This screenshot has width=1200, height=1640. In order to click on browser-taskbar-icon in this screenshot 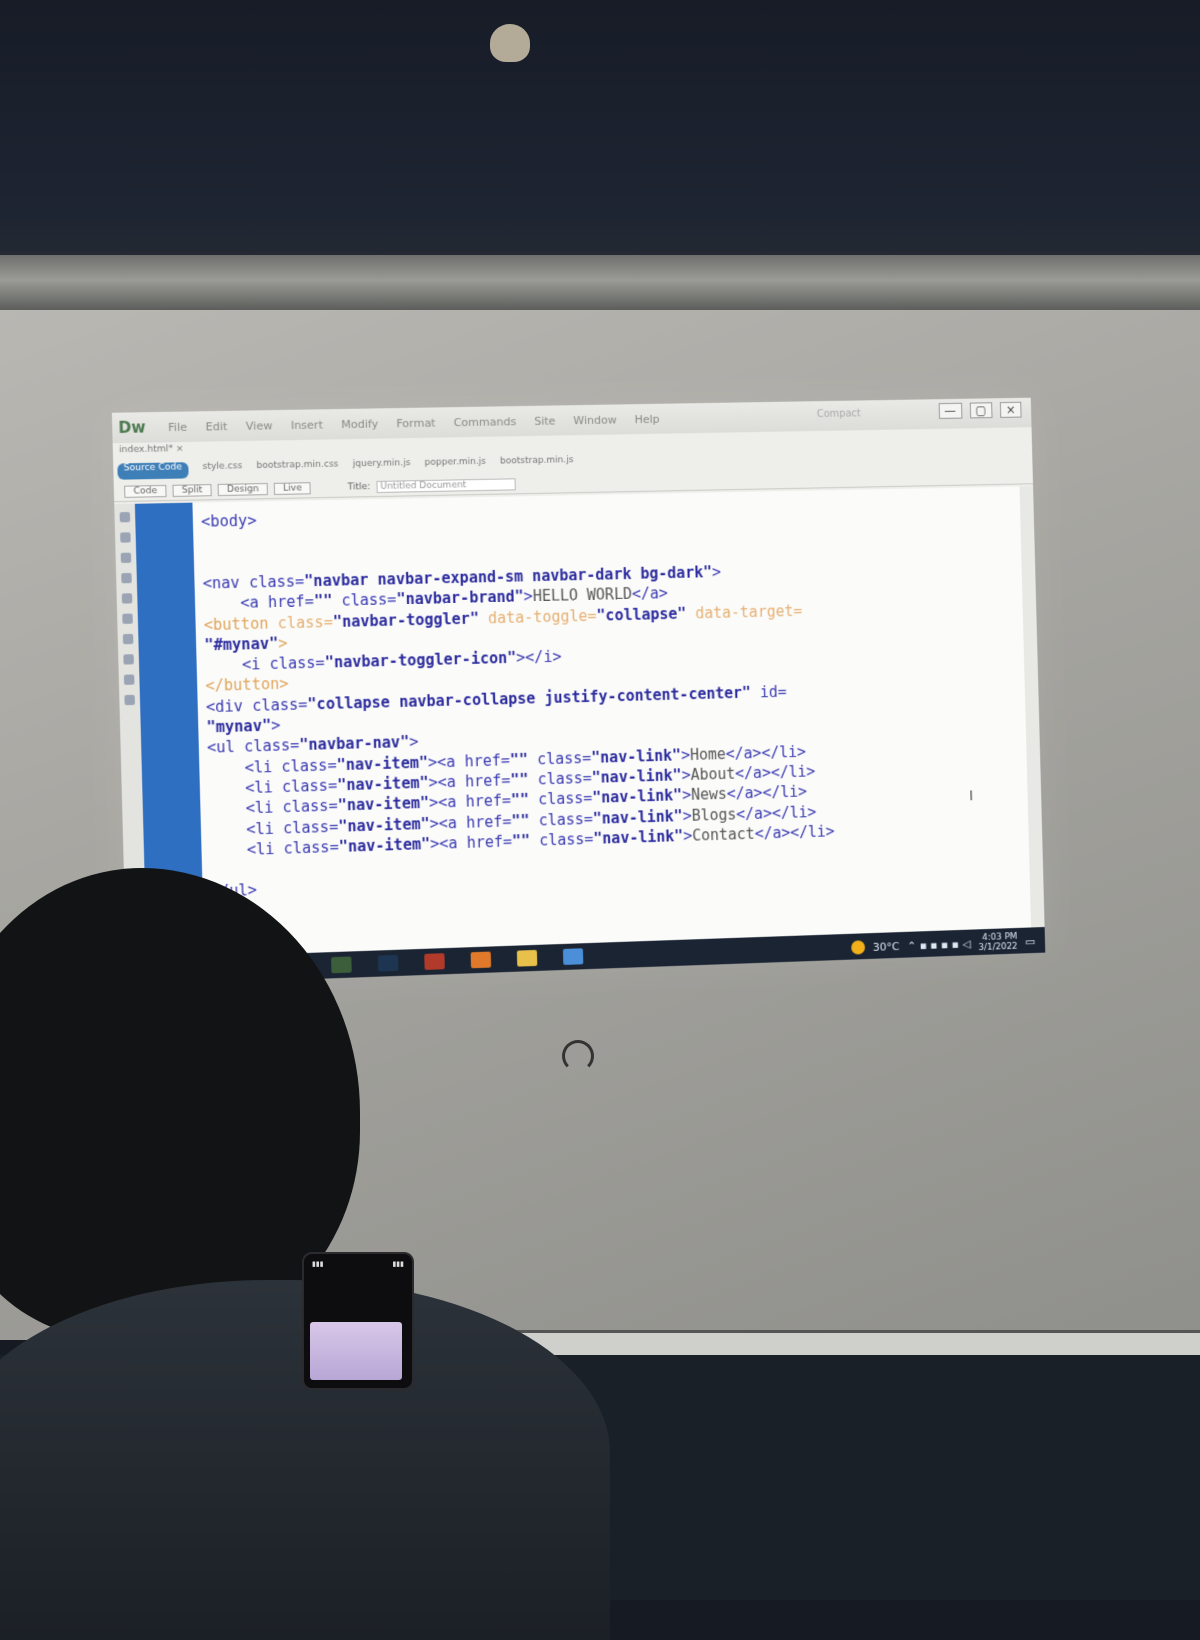, I will do `click(434, 961)`.